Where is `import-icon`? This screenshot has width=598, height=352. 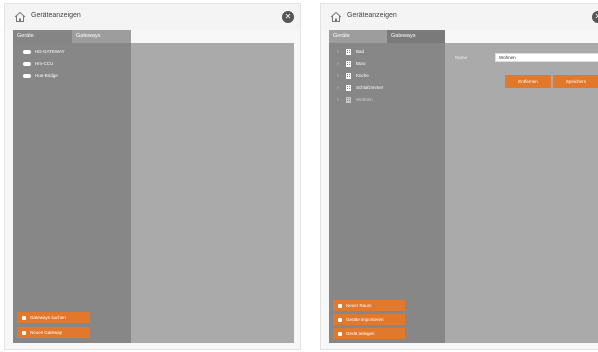
import-icon is located at coordinates (340, 319).